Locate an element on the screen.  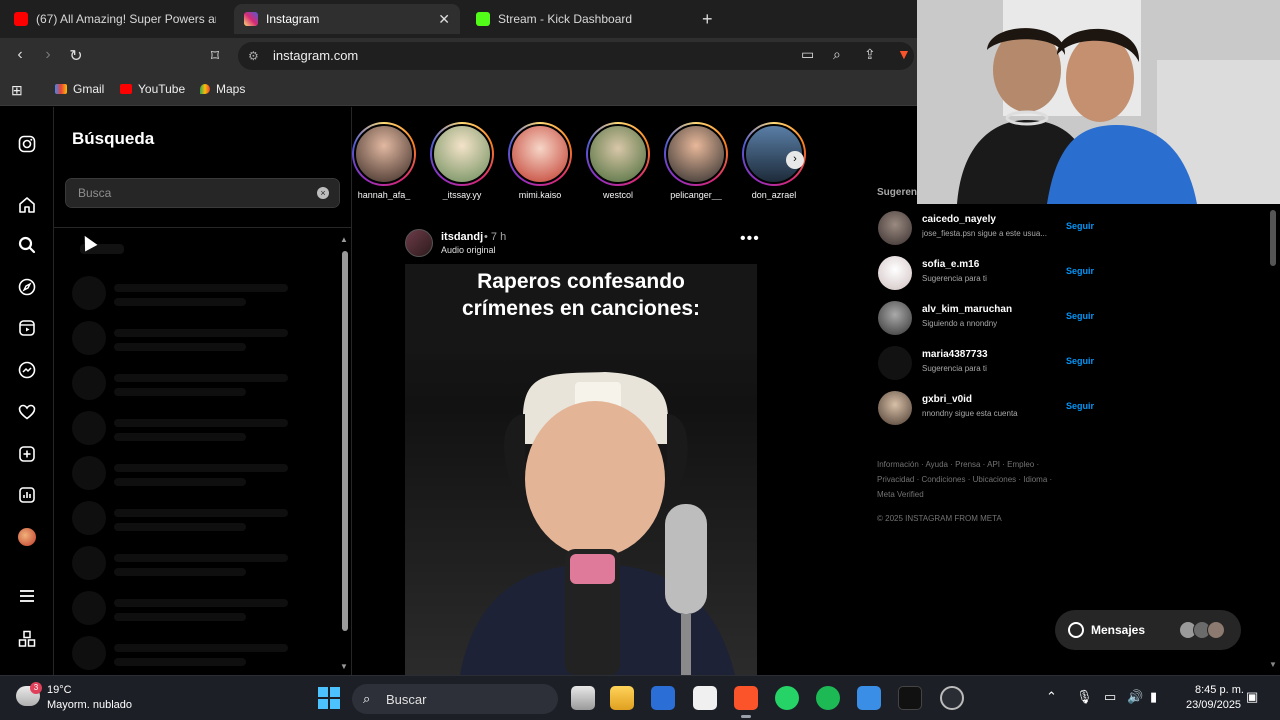
story-item: pelicanger__ is located at coordinates (696, 161).